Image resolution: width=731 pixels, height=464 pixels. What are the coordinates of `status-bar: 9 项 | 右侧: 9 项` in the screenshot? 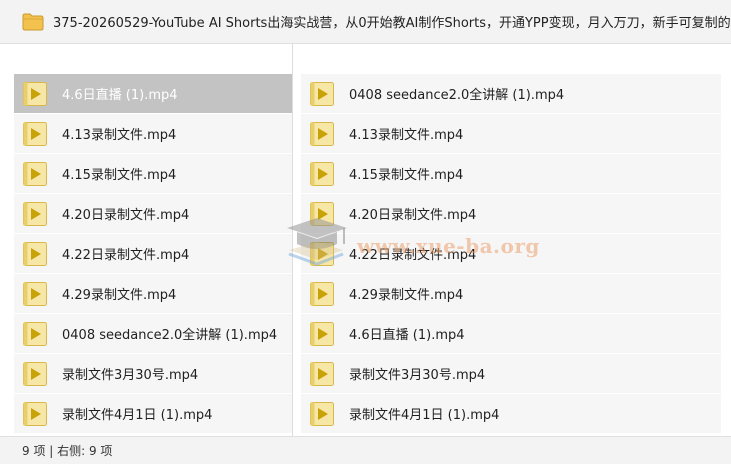 It's located at (365, 450).